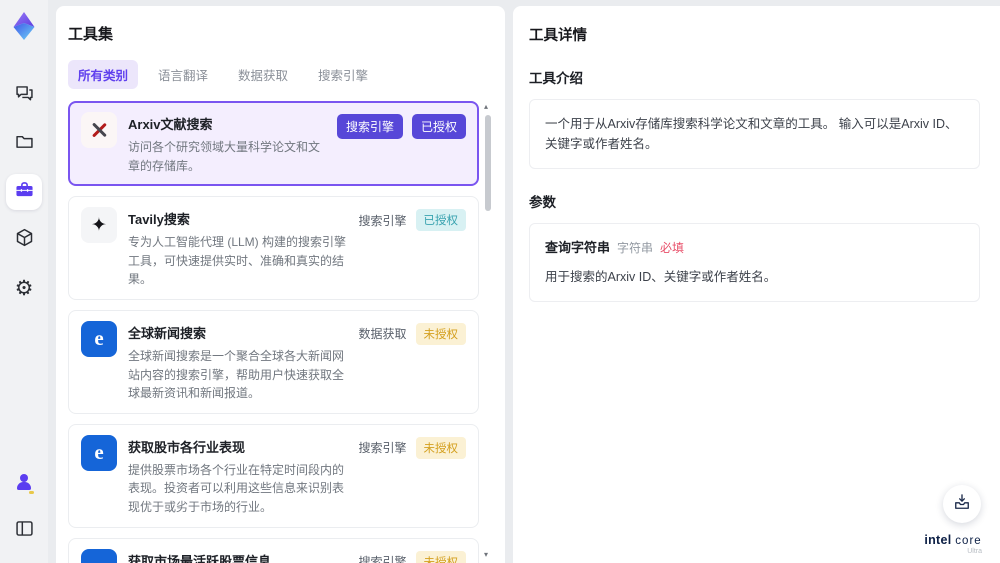  I want to click on sidebar-item-user, so click(24, 483).